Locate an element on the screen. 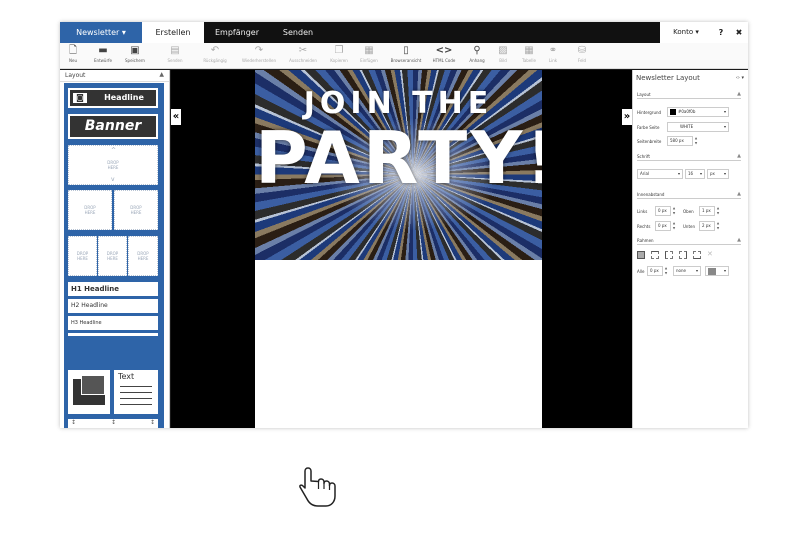 The height and width of the screenshot is (533, 800). border-top-icon is located at coordinates (655, 255).